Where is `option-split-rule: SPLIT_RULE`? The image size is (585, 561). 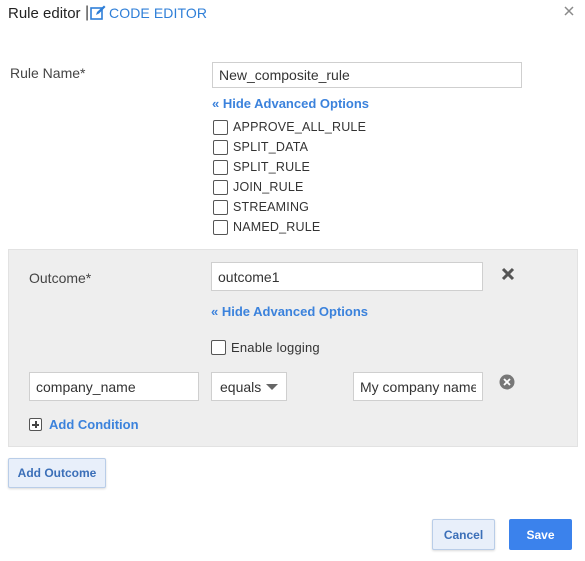
option-split-rule: SPLIT_RULE is located at coordinates (261, 167).